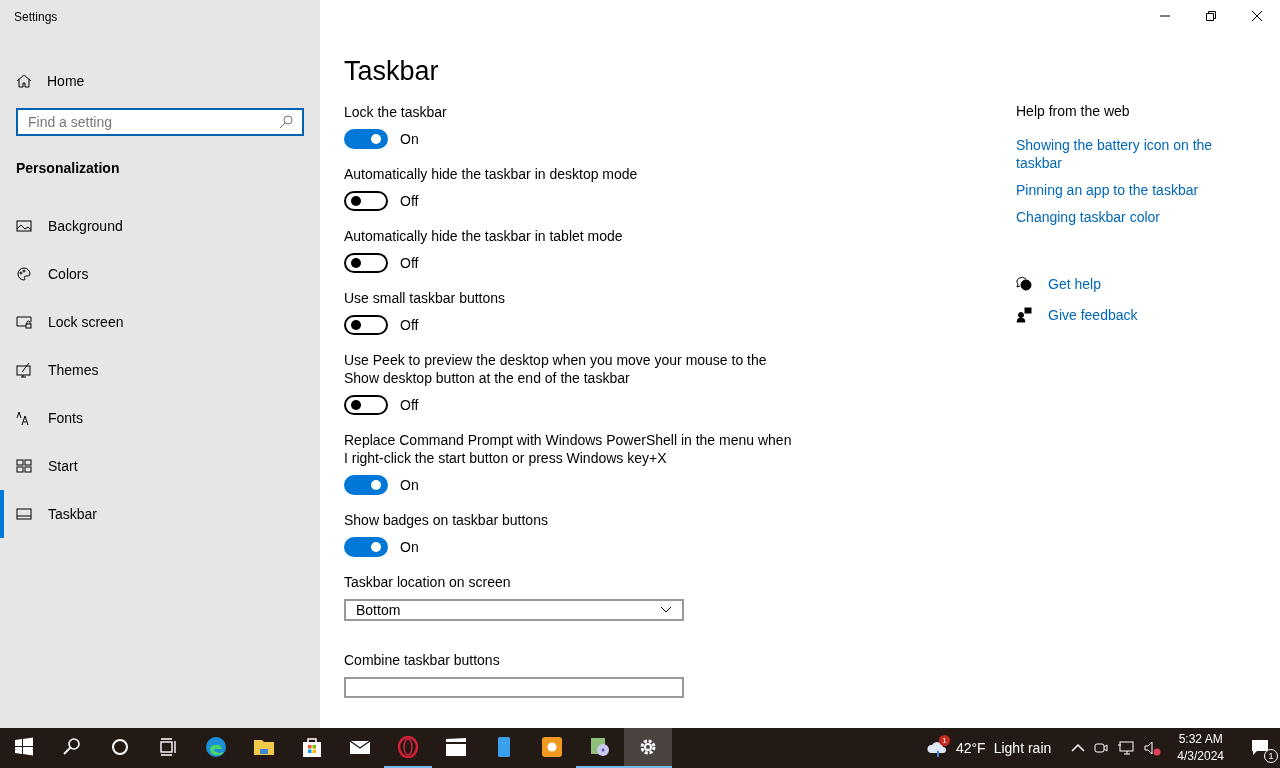 This screenshot has width=1280, height=768. Describe the element at coordinates (446, 520) in the screenshot. I see `setting-label: Show badges on taskbar buttons` at that location.